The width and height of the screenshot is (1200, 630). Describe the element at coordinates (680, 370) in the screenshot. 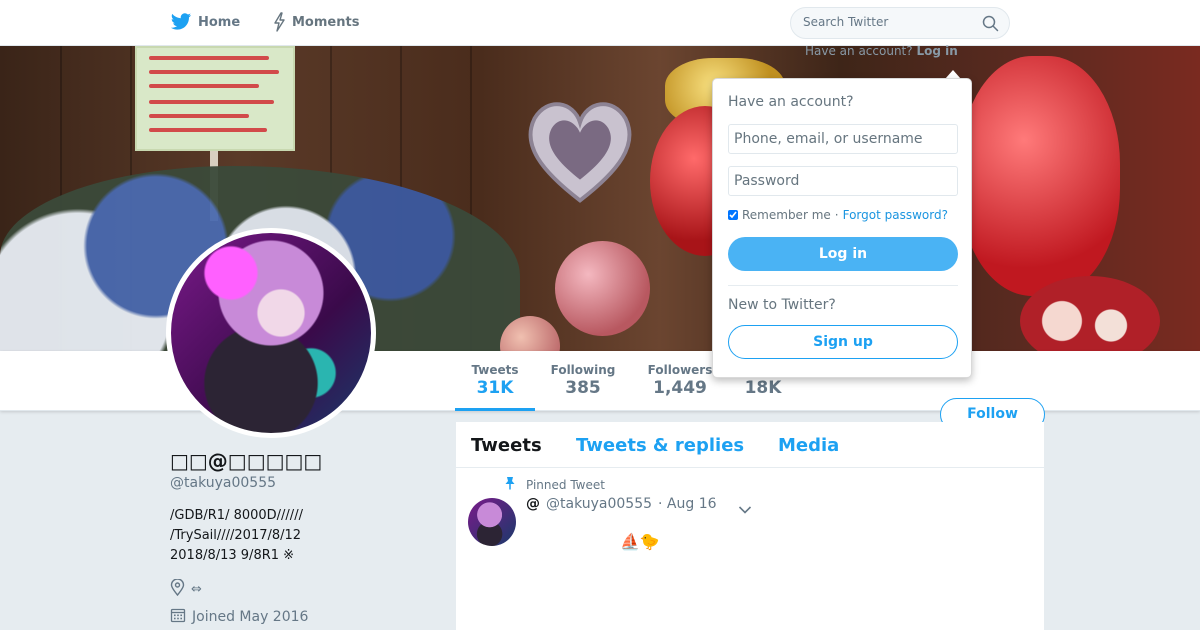

I see `stat-label: Followers` at that location.